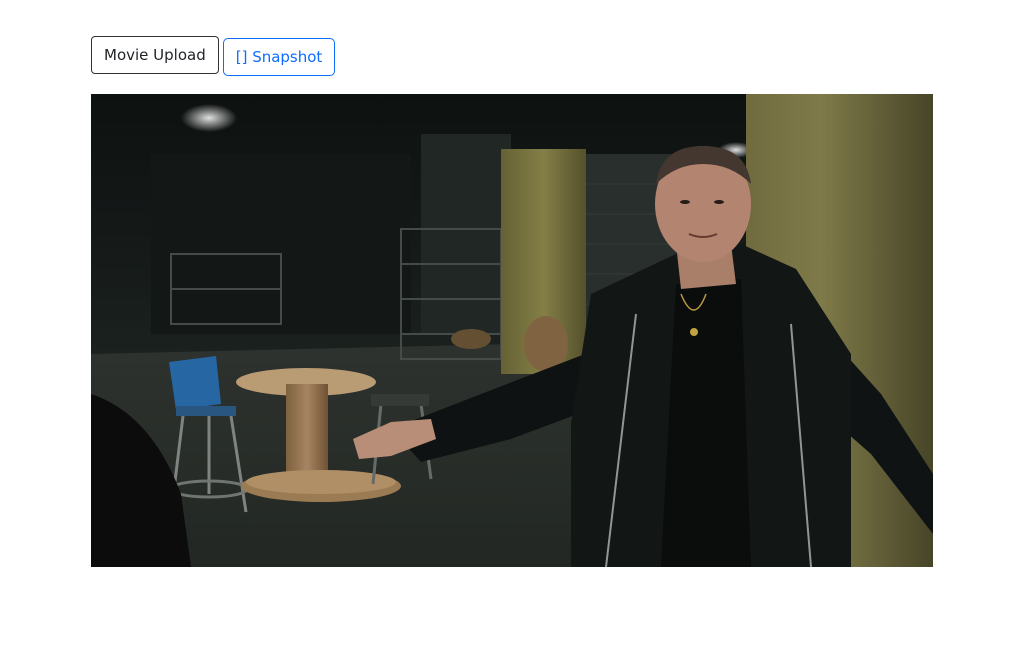 The width and height of the screenshot is (1024, 663). I want to click on snapshot-button: [] Snapshot, so click(279, 57).